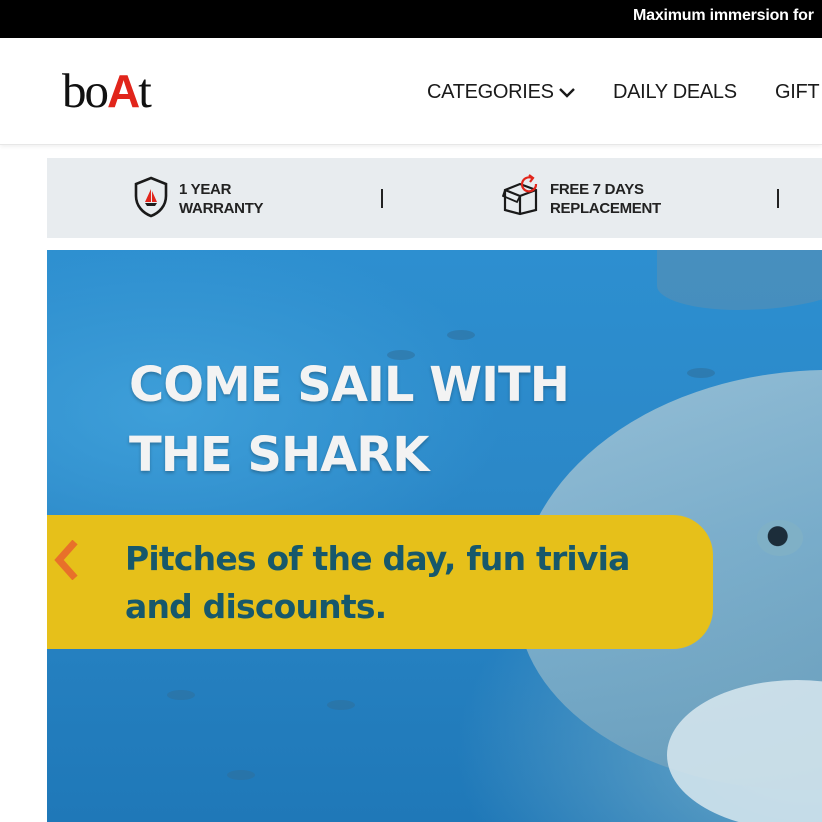  Describe the element at coordinates (567, 93) in the screenshot. I see `chevron-down-icon` at that location.